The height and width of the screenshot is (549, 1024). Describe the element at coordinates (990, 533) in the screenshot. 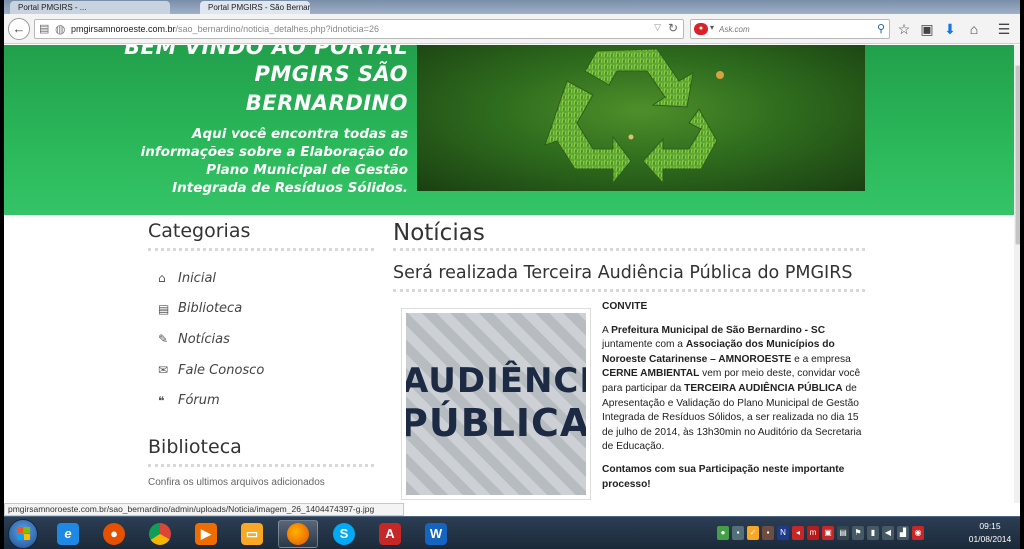

I see `system-clock: 09:15 01/08/2014` at that location.